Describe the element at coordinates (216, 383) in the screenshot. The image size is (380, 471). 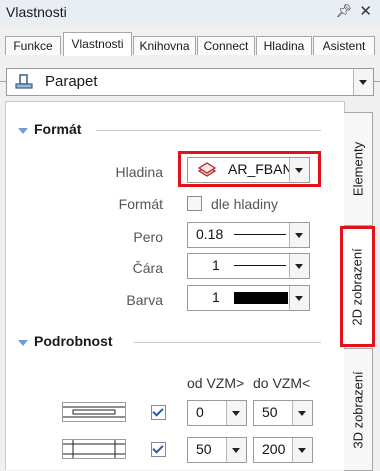
I see `col-from-header: od VZM>` at that location.